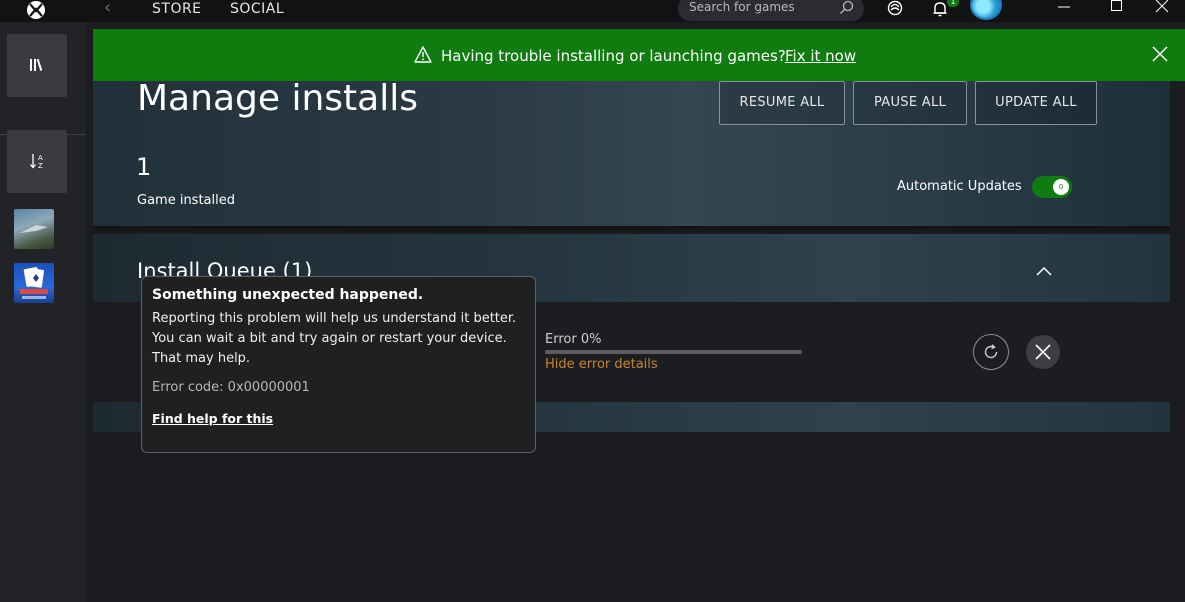  What do you see at coordinates (592, 11) in the screenshot?
I see `title-bar: ‹ STORE SOCIAL Search for games 1` at bounding box center [592, 11].